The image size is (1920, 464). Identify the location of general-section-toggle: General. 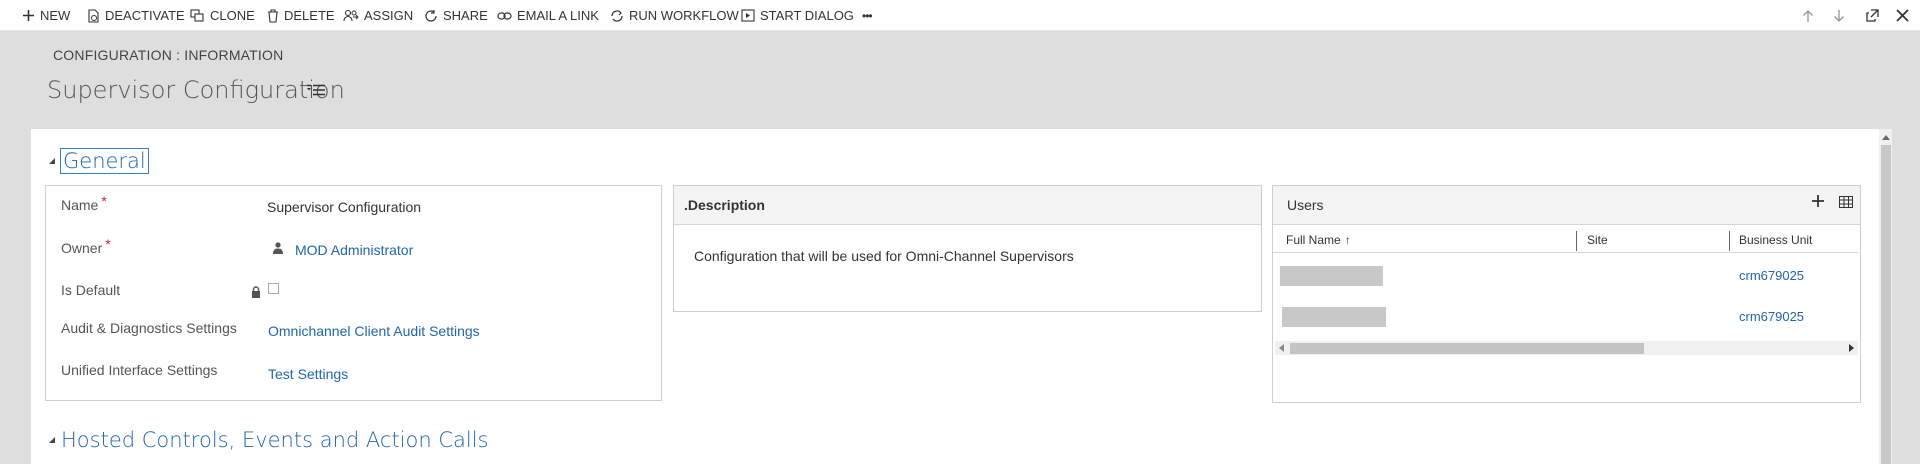
(98, 161).